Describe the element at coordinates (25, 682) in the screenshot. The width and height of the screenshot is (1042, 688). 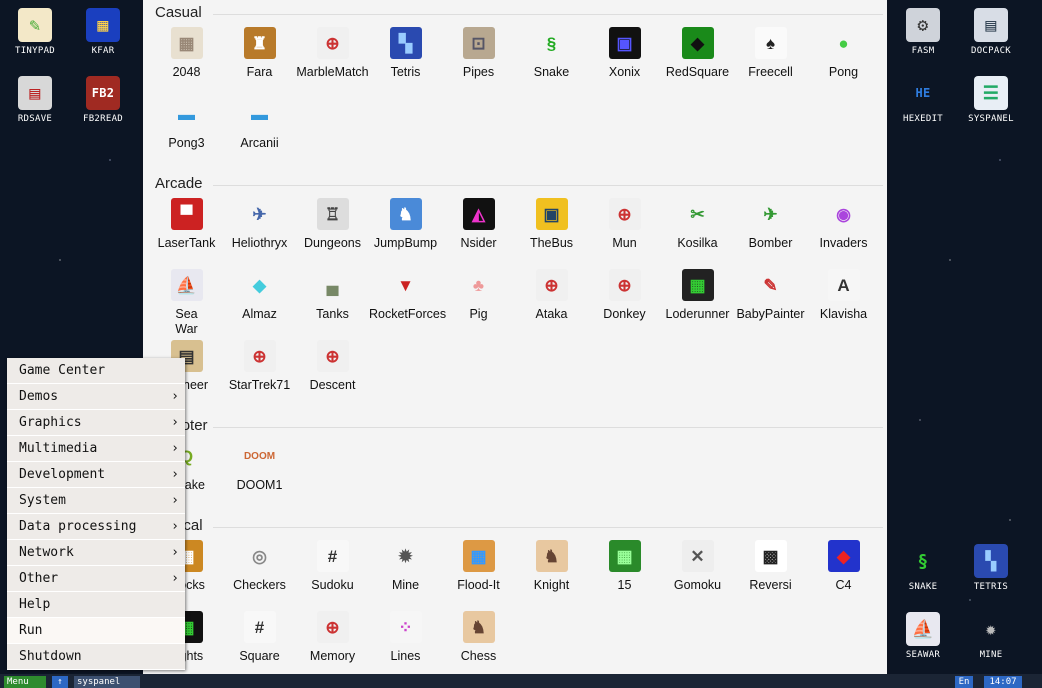
I see `menu-button: Menu` at that location.